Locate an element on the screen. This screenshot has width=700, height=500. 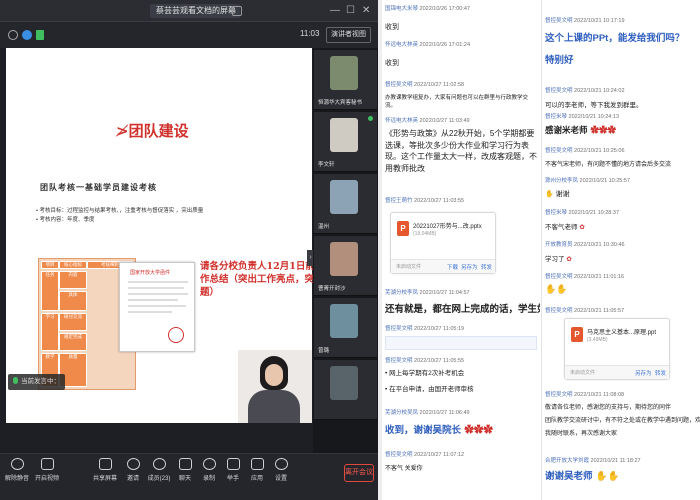
close-icon: ✕ is located at coordinates (366, 11).